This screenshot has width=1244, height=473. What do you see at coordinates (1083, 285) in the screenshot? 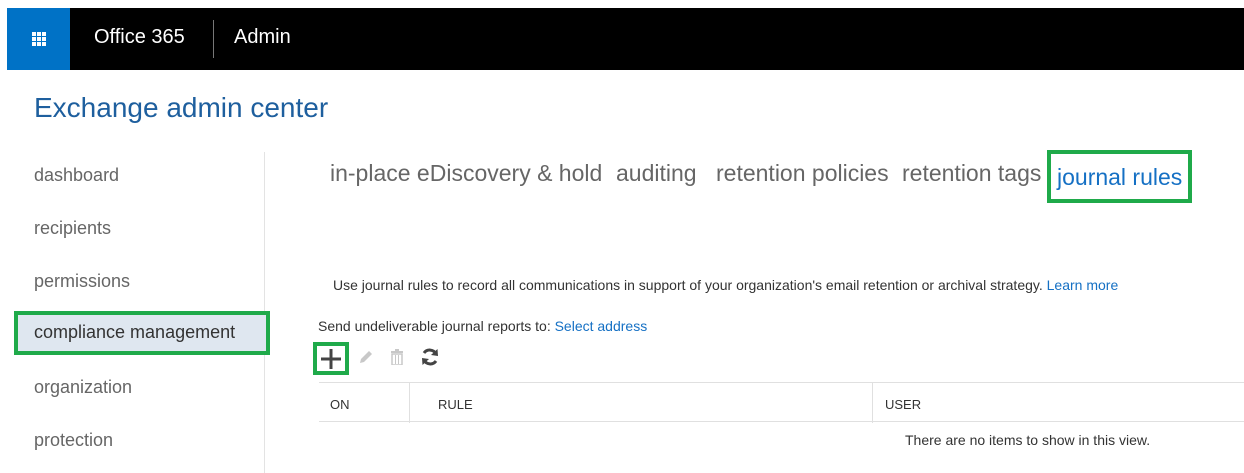
I see `learn-more-link: Learn more` at bounding box center [1083, 285].